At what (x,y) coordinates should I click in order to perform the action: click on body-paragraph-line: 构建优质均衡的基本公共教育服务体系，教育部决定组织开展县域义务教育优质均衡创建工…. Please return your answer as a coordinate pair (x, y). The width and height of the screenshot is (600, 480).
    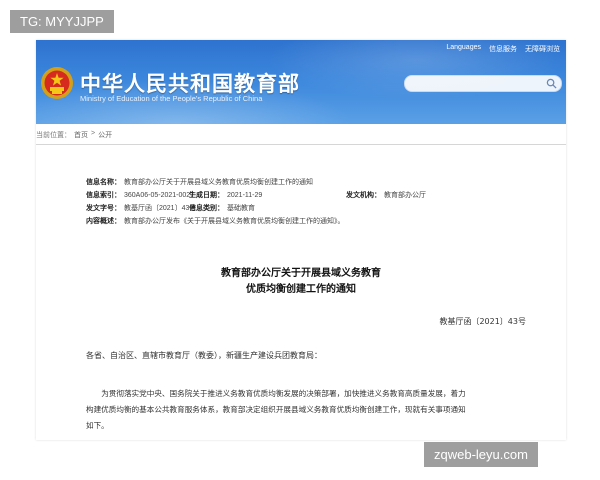
    Looking at the image, I should click on (276, 409).